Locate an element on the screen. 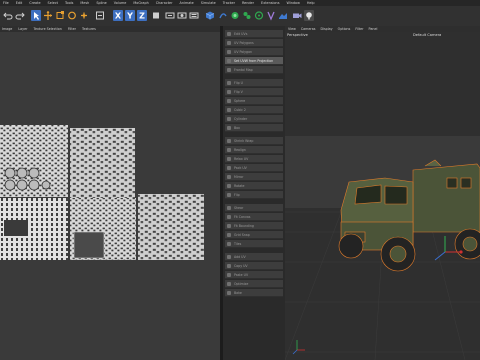 The image size is (480, 360). uv-menu-item: Textures is located at coordinates (89, 29).